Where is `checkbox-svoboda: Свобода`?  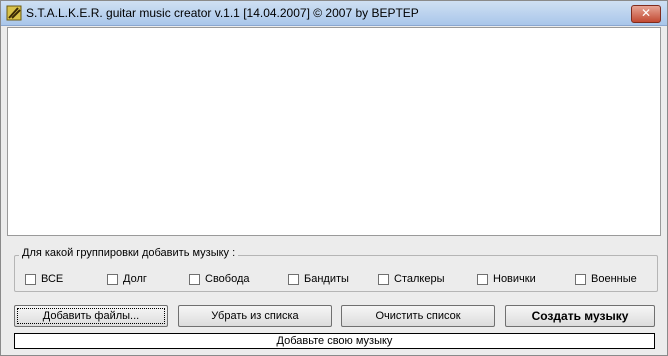
checkbox-svoboda: Свобода is located at coordinates (219, 279).